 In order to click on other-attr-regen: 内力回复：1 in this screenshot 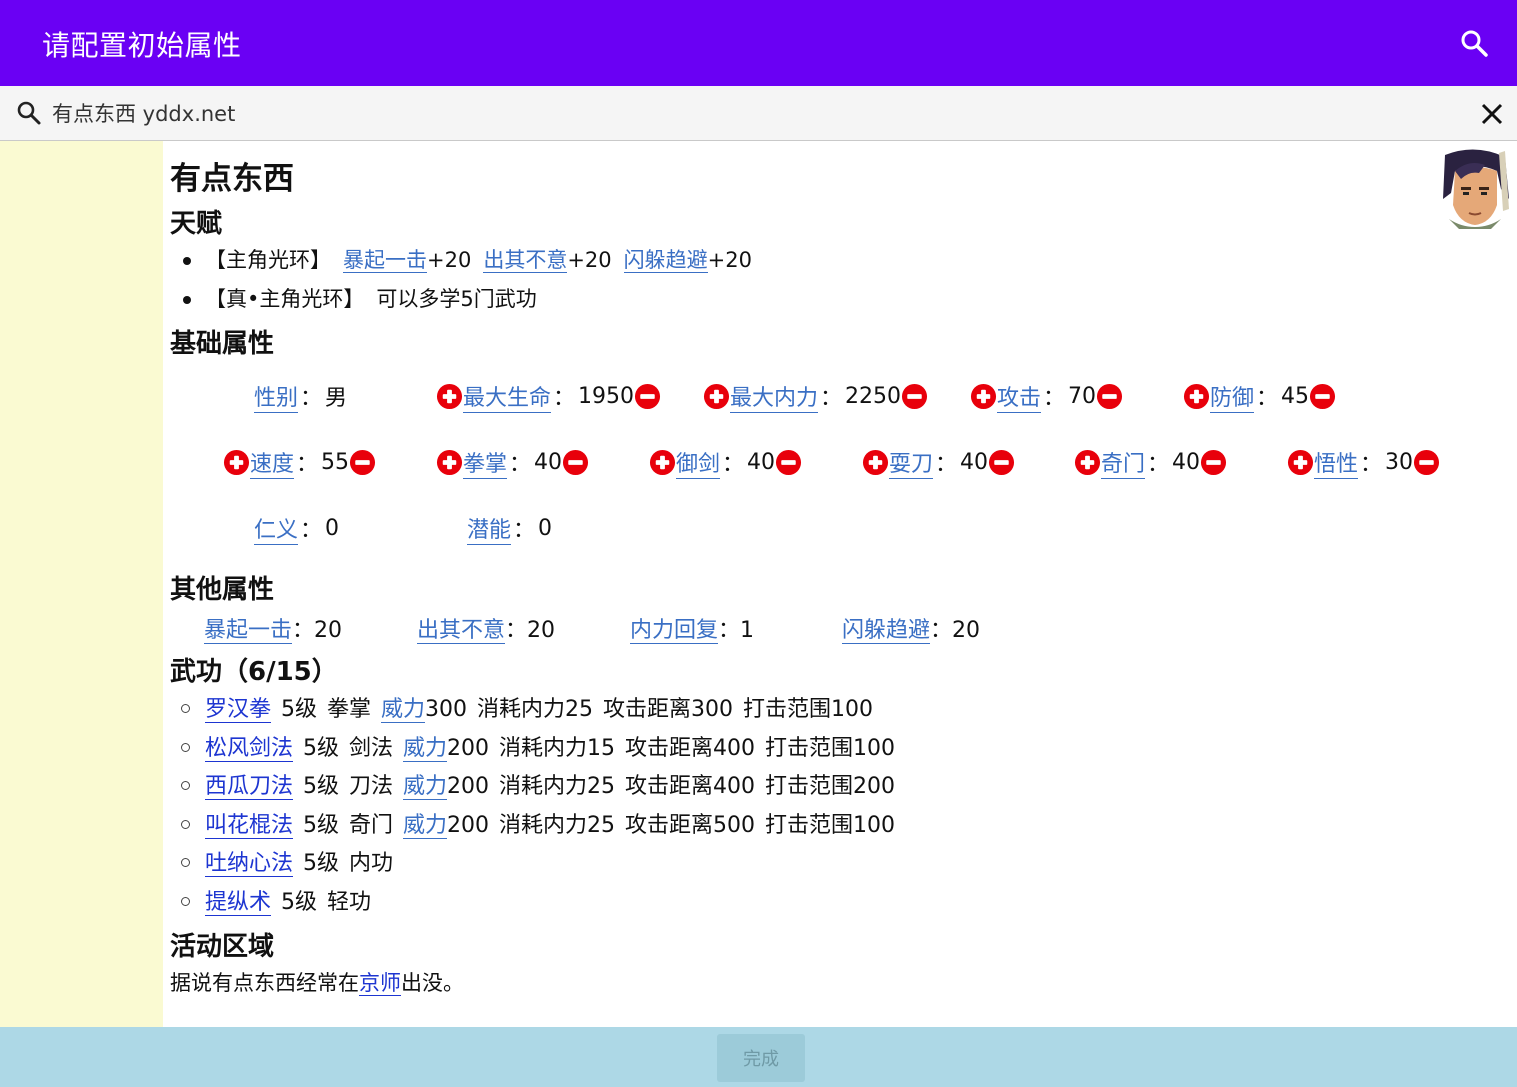, I will do `click(692, 631)`.